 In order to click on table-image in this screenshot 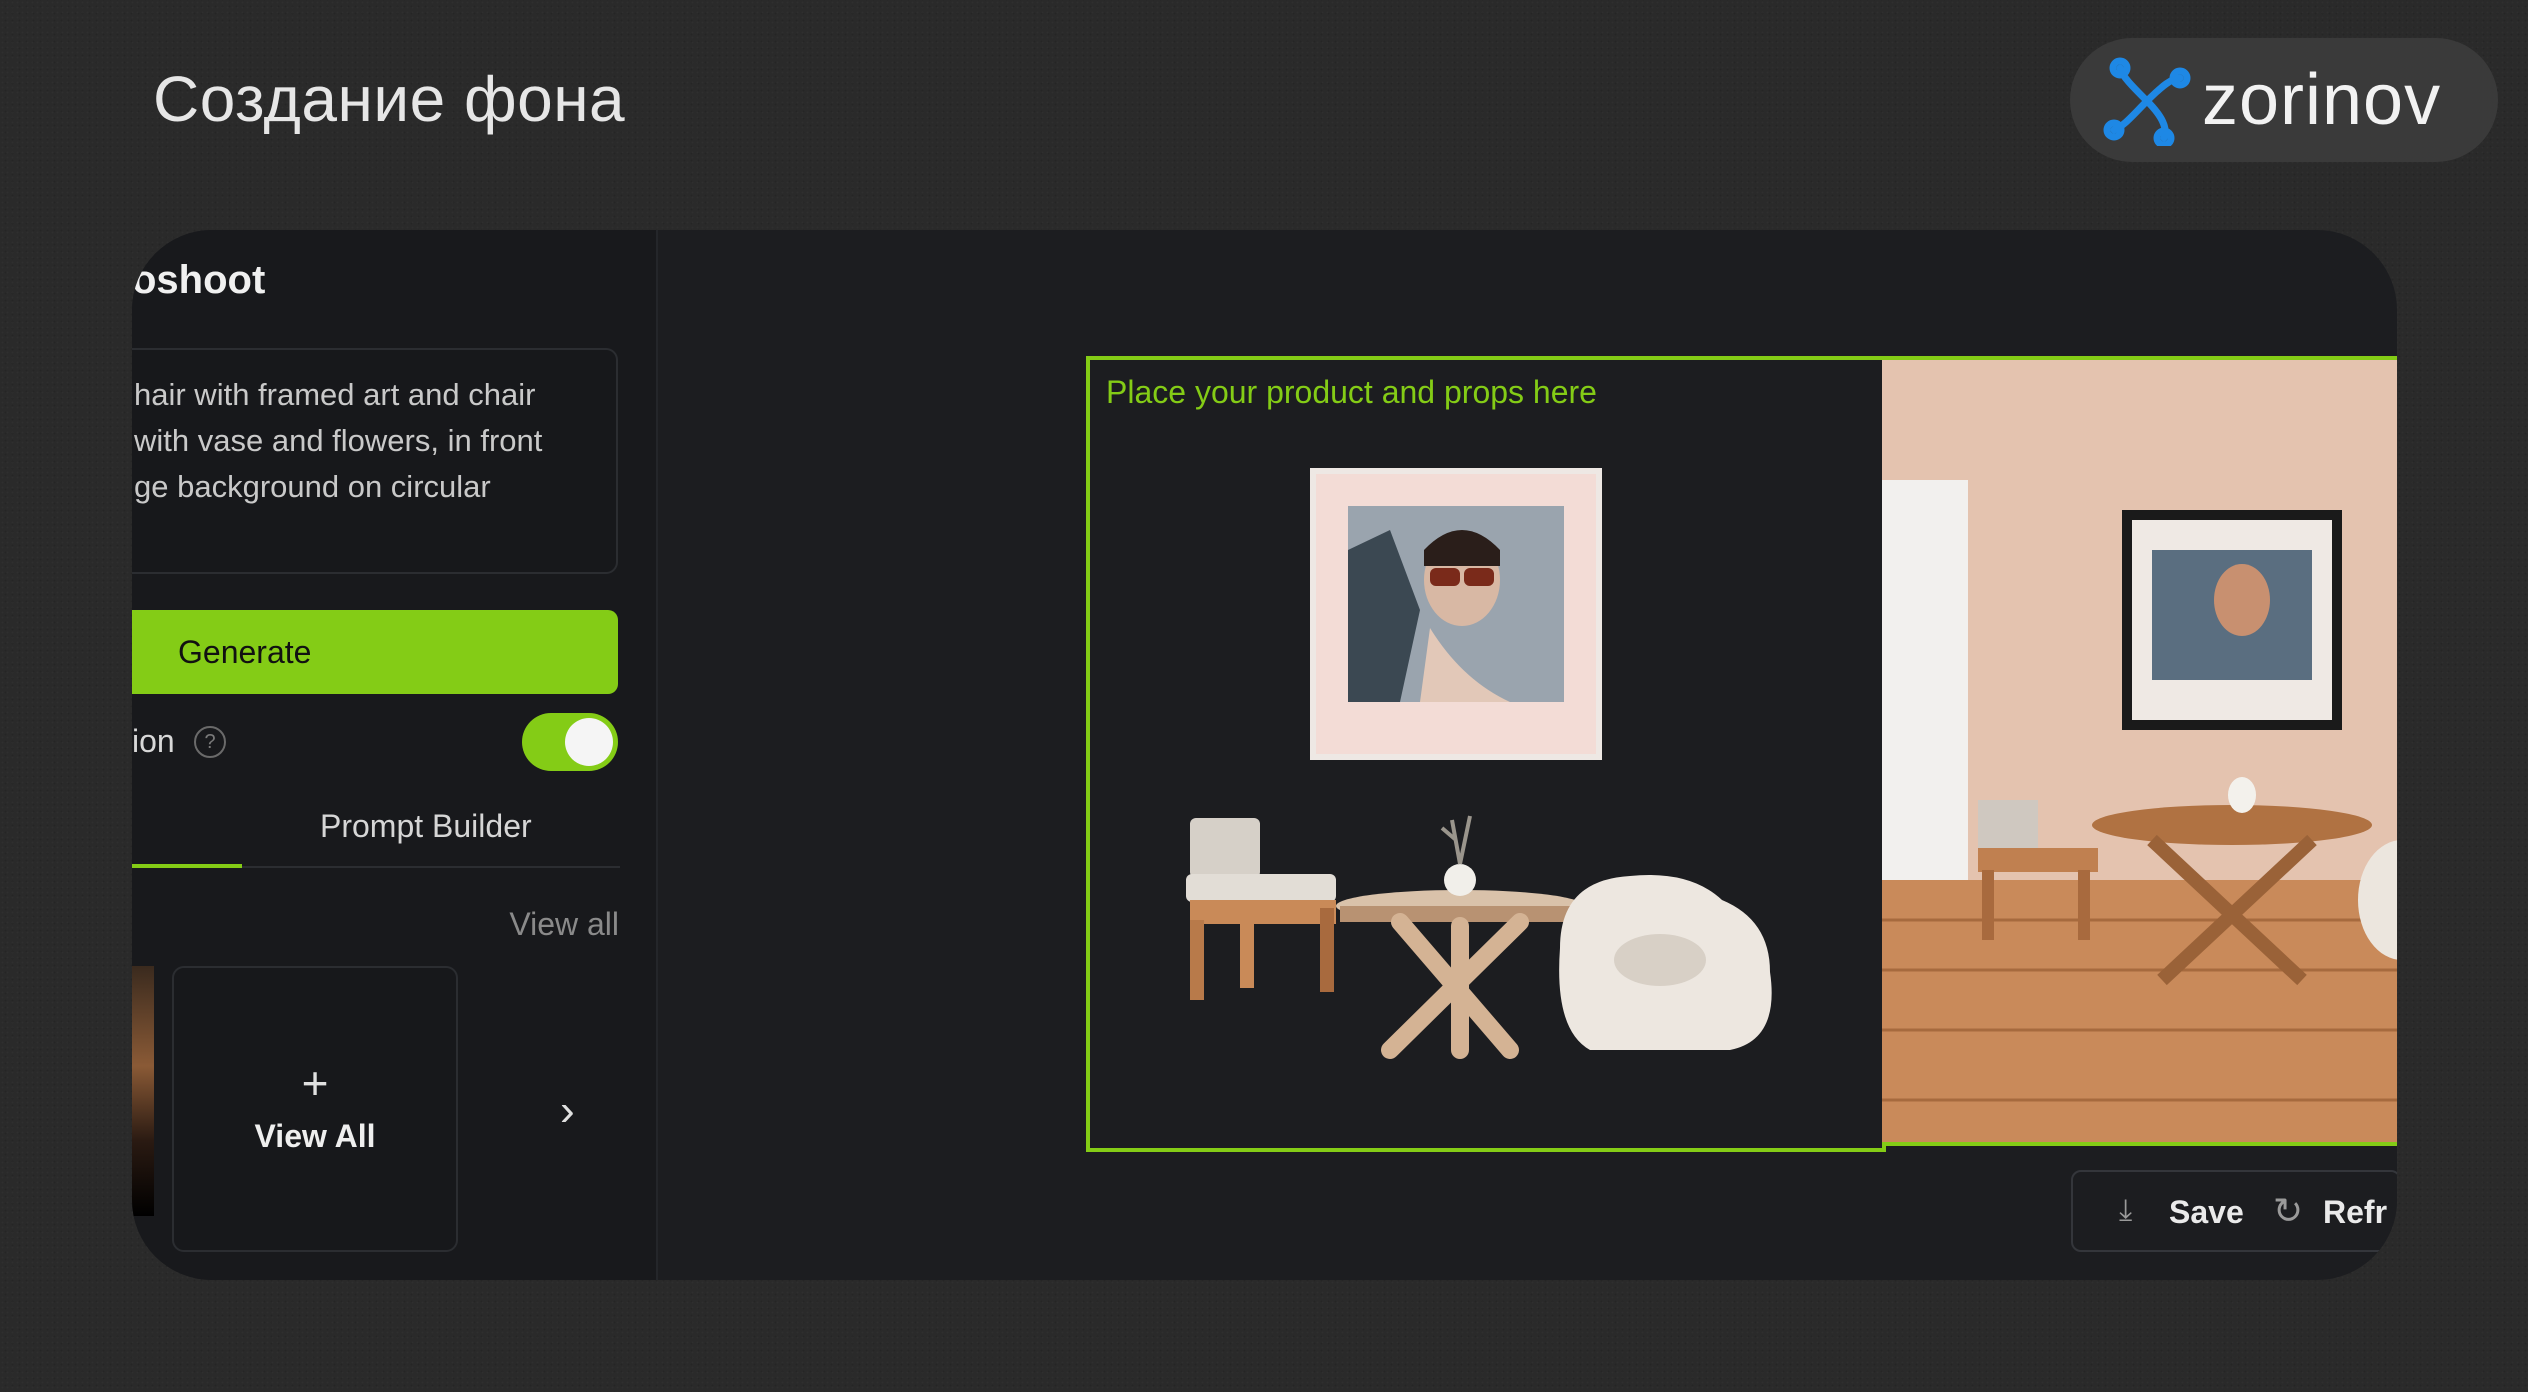, I will do `click(1460, 937)`.